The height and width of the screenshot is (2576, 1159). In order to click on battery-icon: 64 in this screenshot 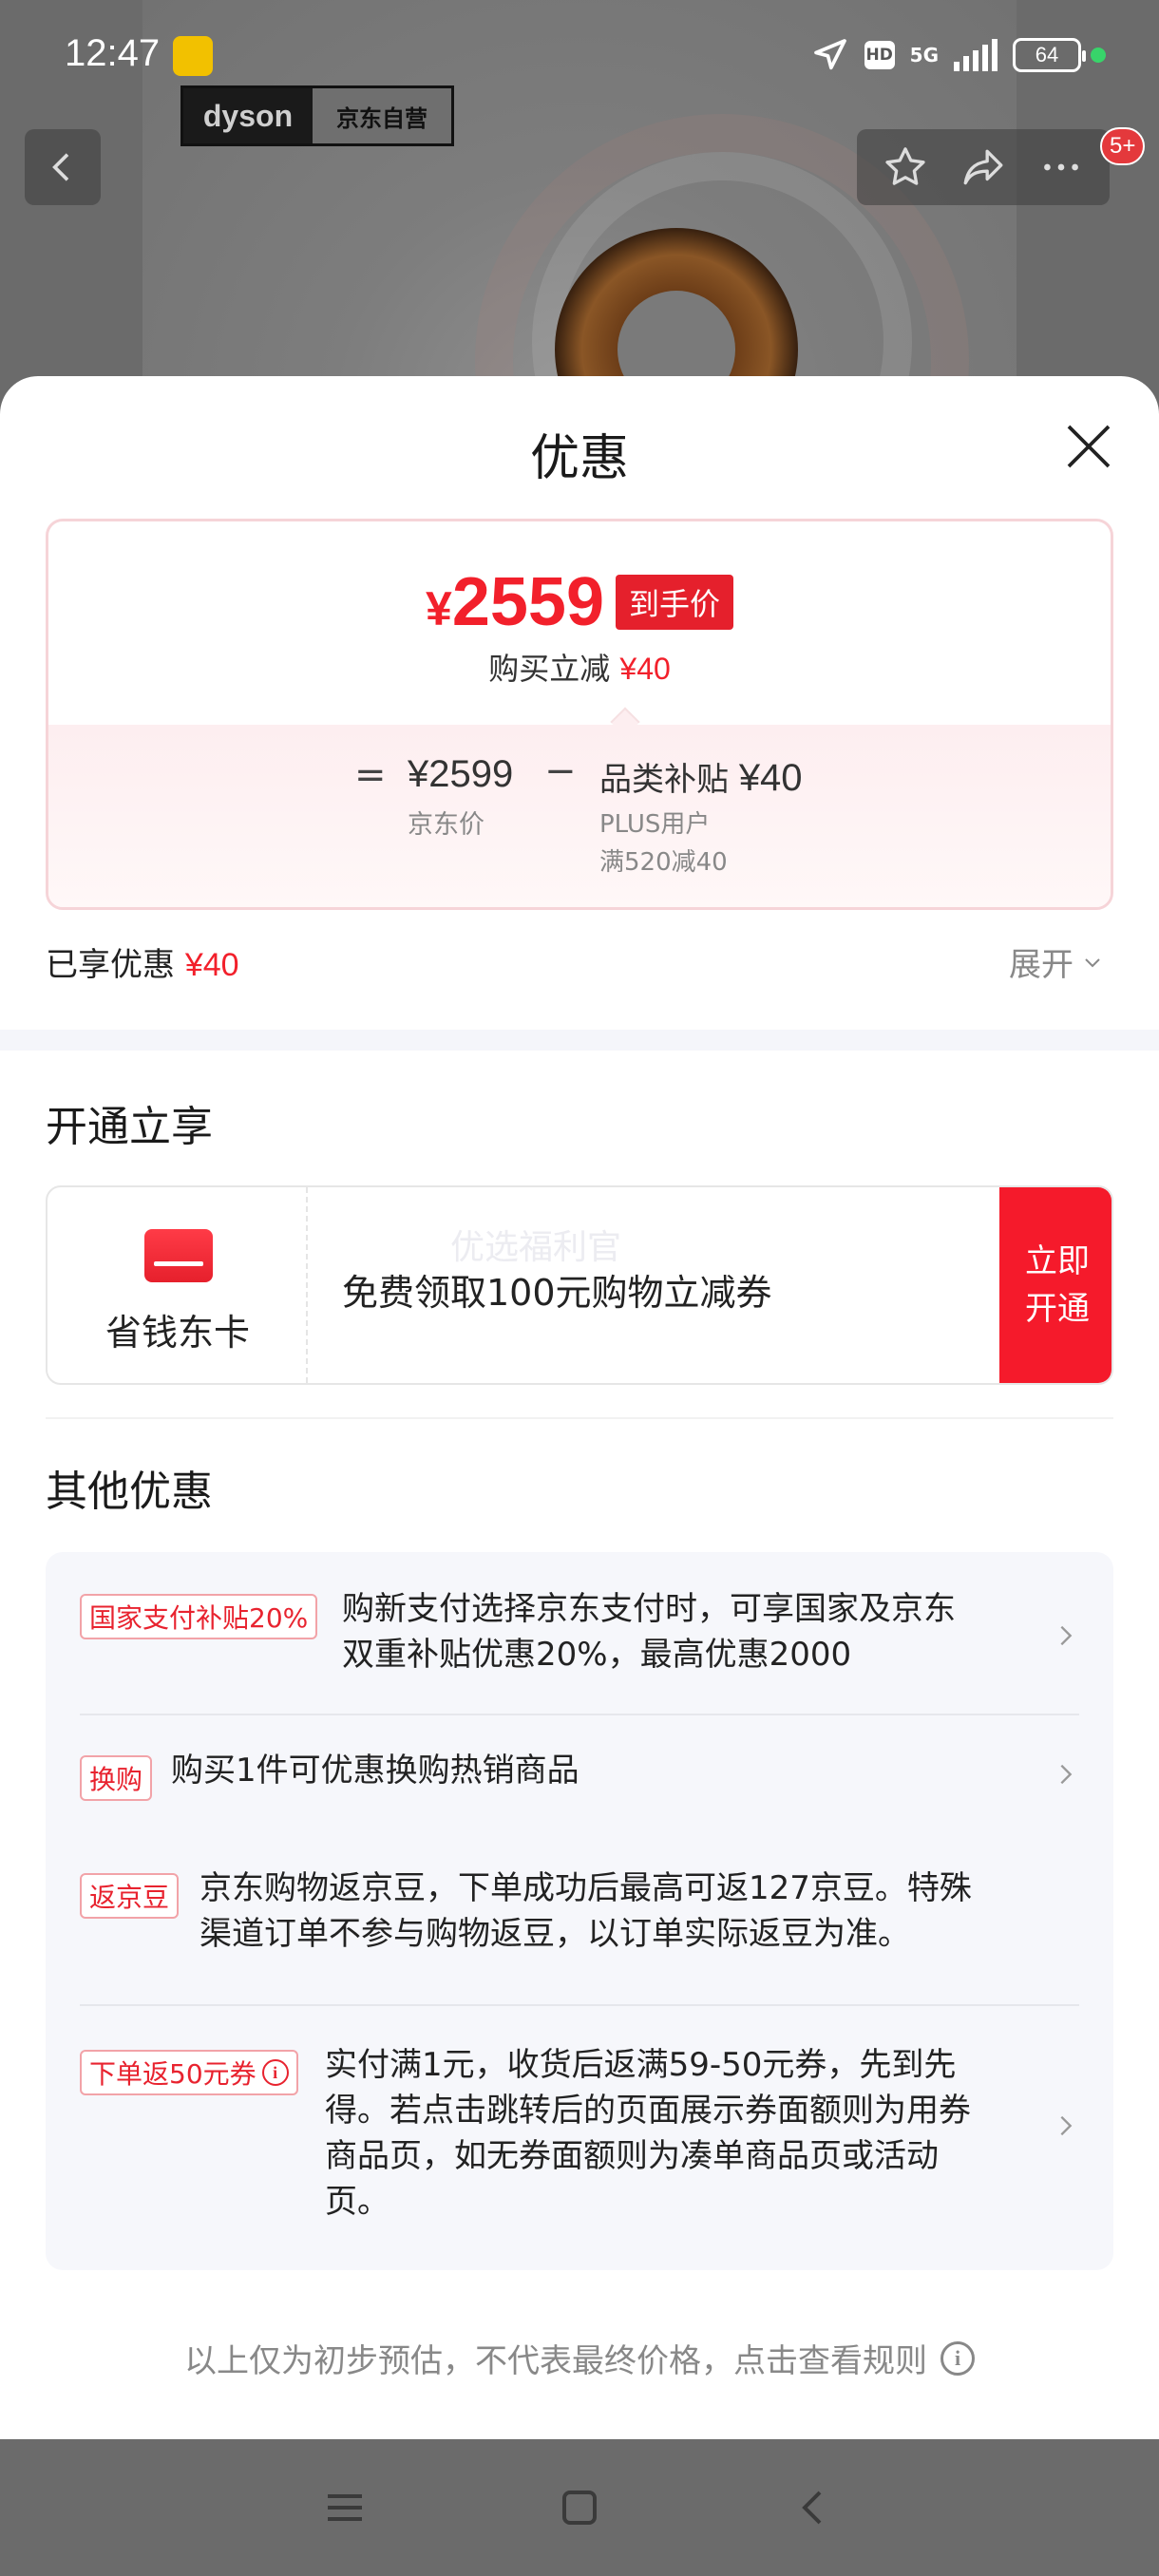, I will do `click(1049, 55)`.